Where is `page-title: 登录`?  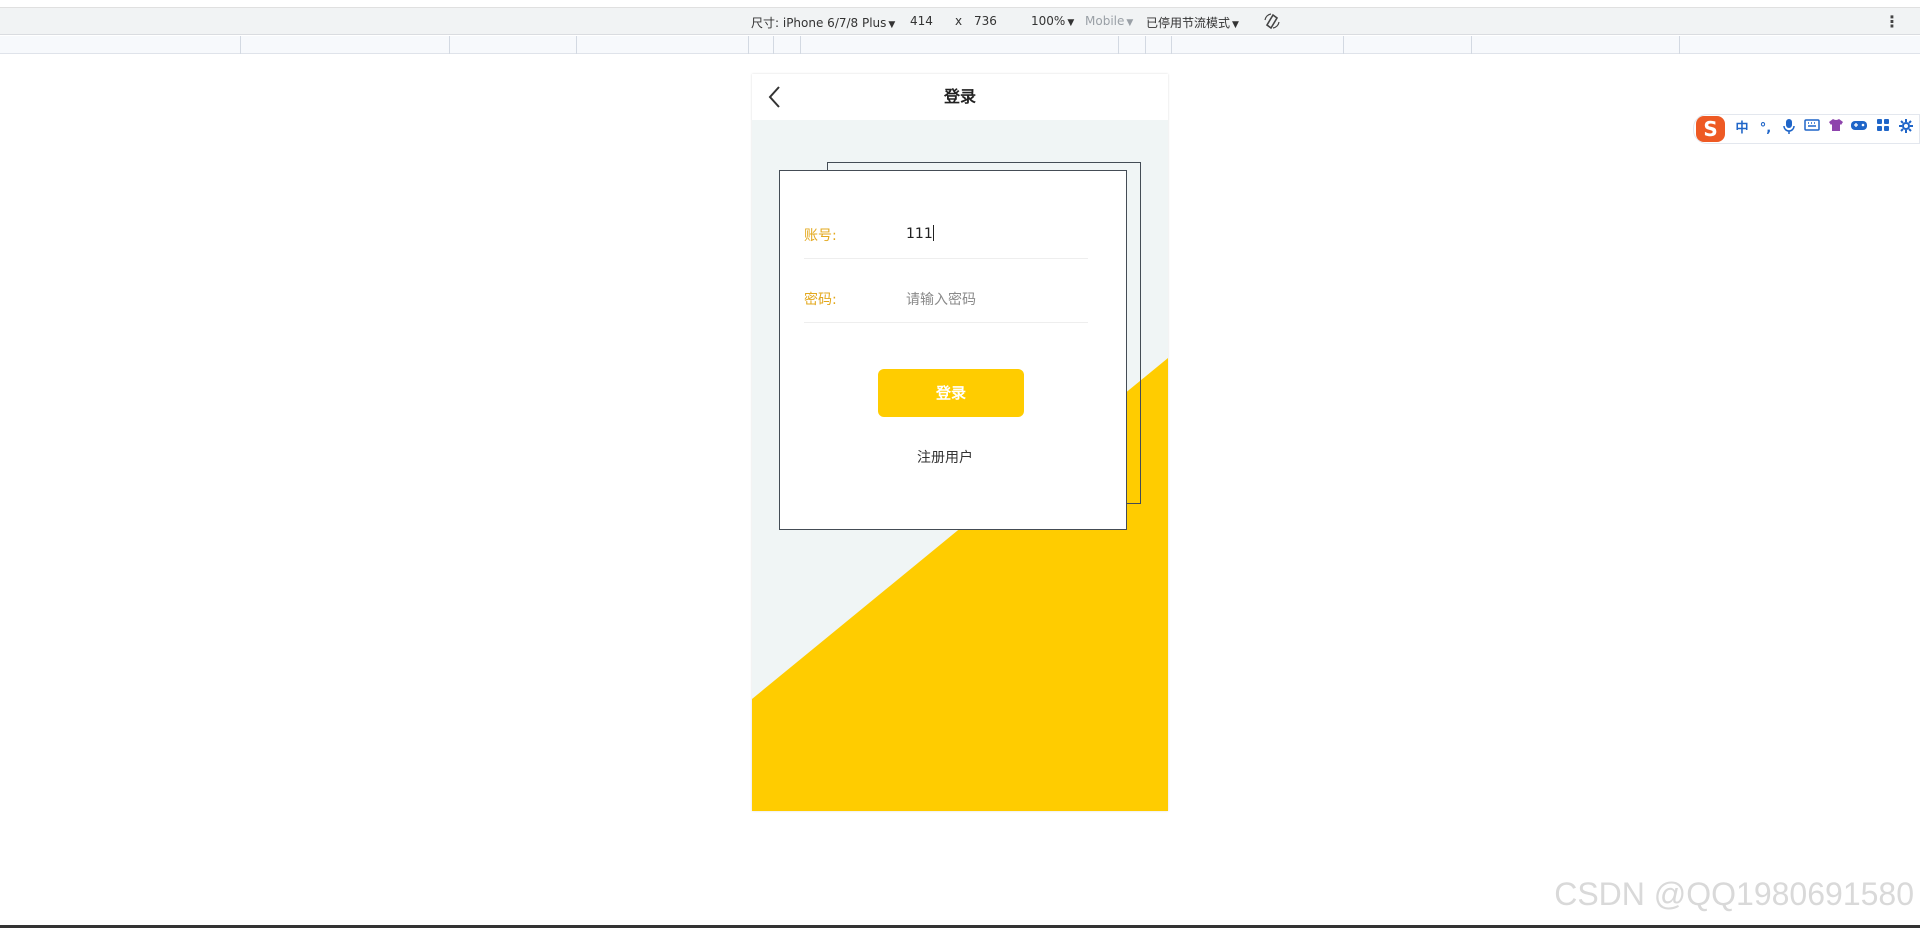
page-title: 登录 is located at coordinates (959, 96).